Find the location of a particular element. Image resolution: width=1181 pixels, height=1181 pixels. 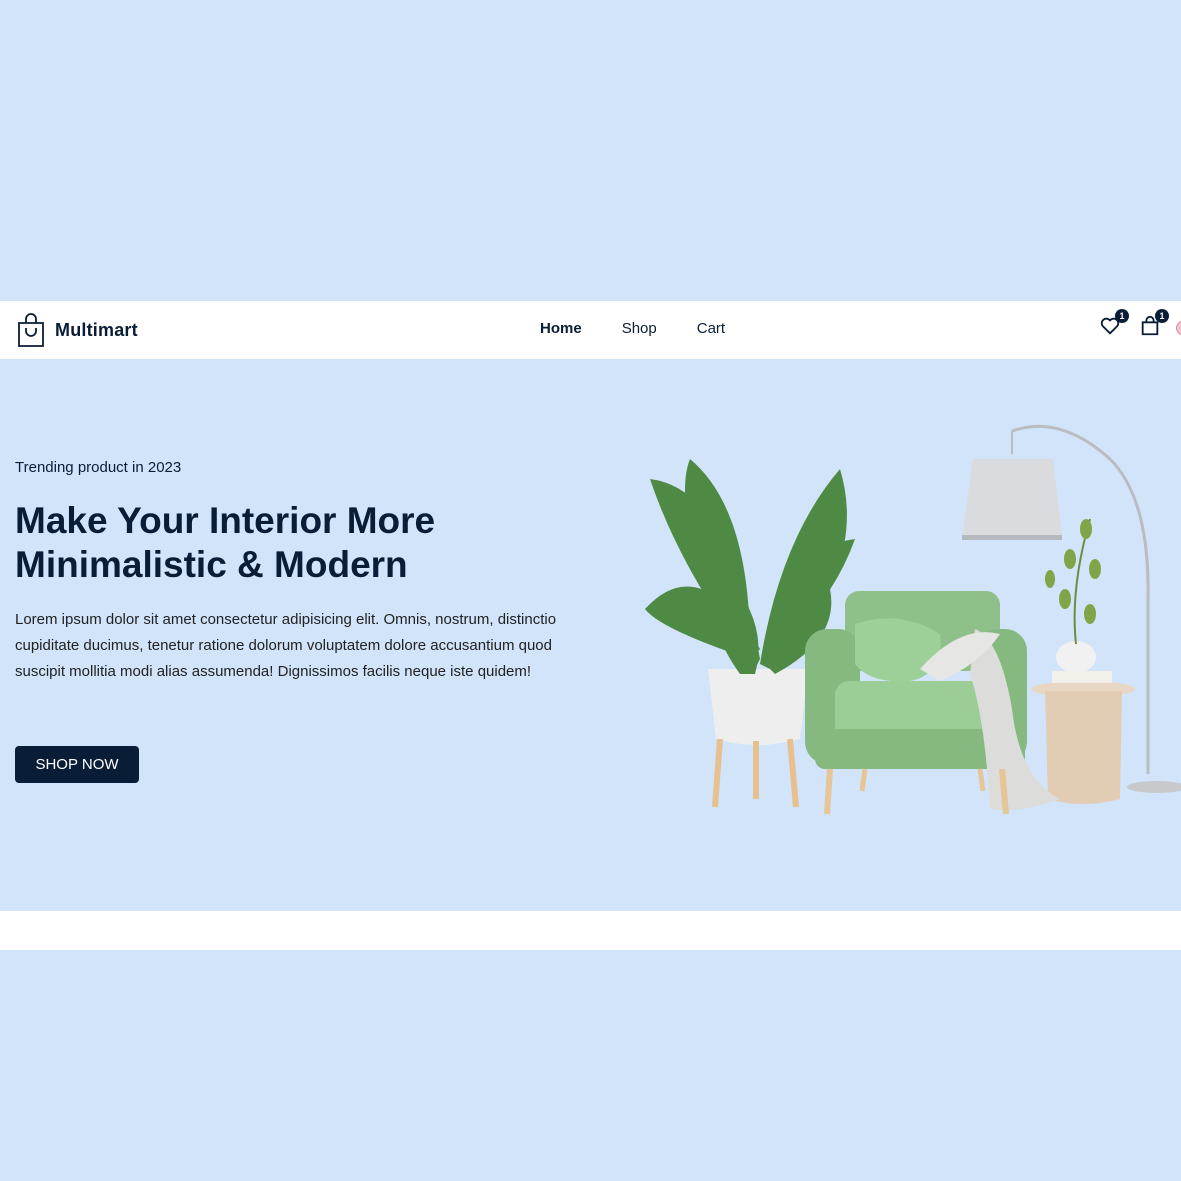

hero-subtitle: Trending product in 2023 is located at coordinates (98, 467).